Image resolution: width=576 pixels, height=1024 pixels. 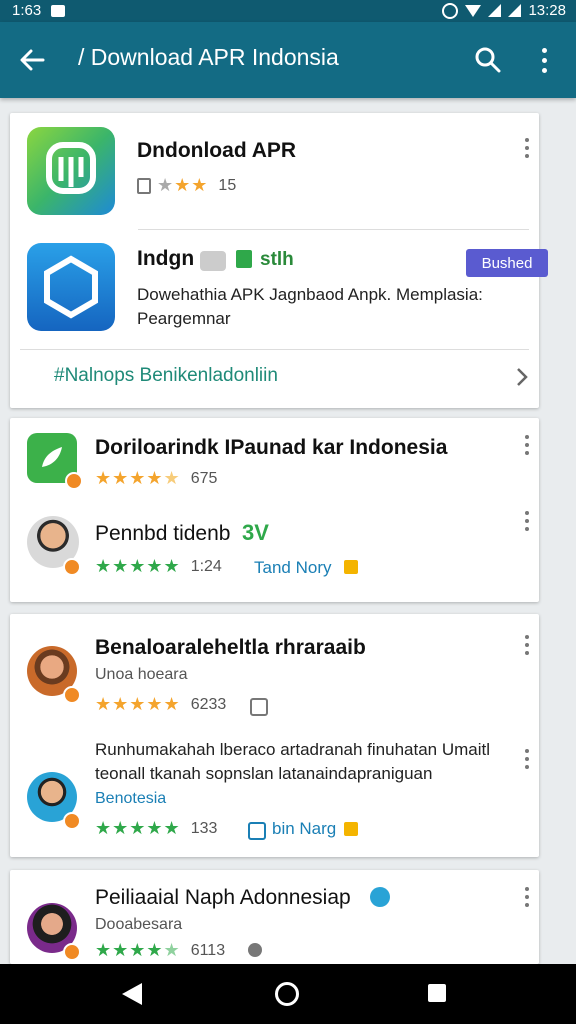 What do you see at coordinates (437, 993) in the screenshot?
I see `recents-icon` at bounding box center [437, 993].